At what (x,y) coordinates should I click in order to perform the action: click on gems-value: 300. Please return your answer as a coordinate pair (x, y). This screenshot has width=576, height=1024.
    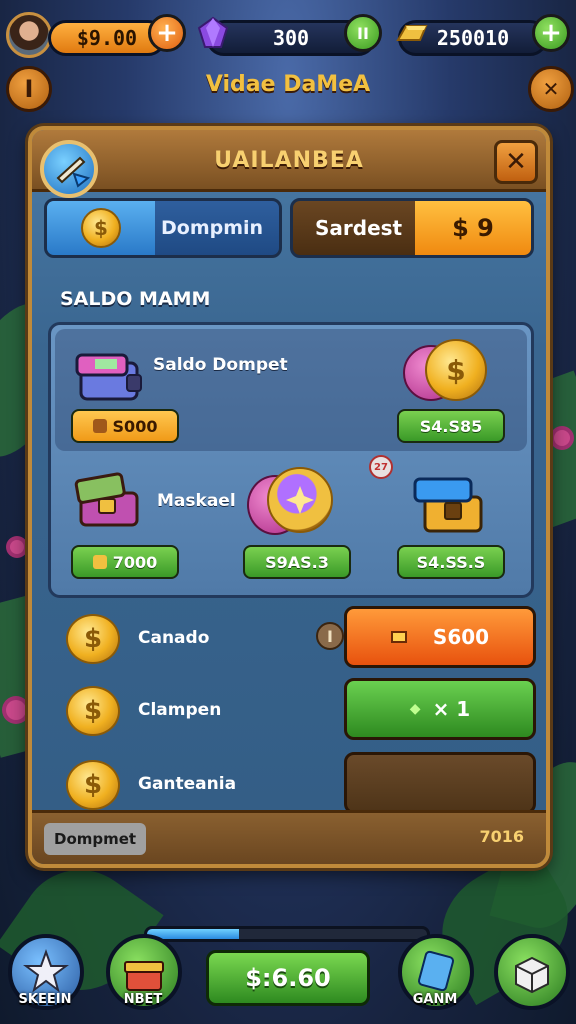
    Looking at the image, I should click on (291, 38).